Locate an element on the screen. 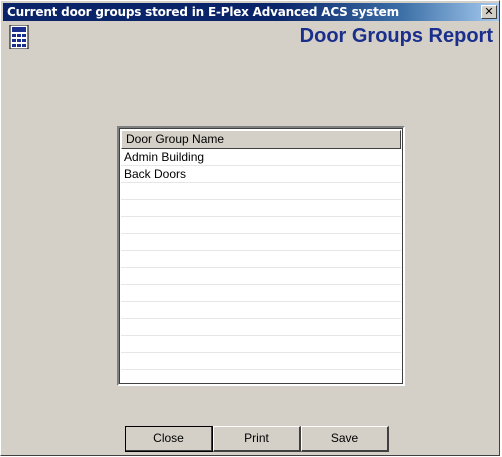  window-close-button: ✕ is located at coordinates (489, 12).